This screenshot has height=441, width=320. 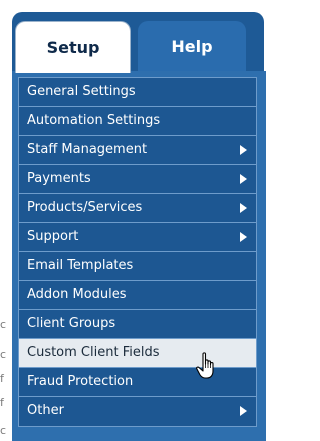 I want to click on menu-item-automation-settings: Automation Settings, so click(x=137, y=121).